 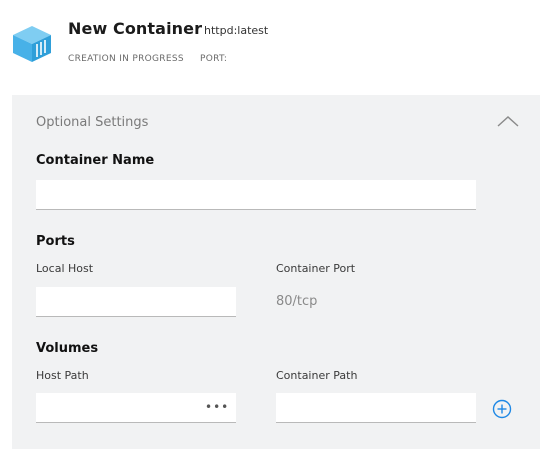 I want to click on container-port-value: 80/tcp, so click(x=297, y=301).